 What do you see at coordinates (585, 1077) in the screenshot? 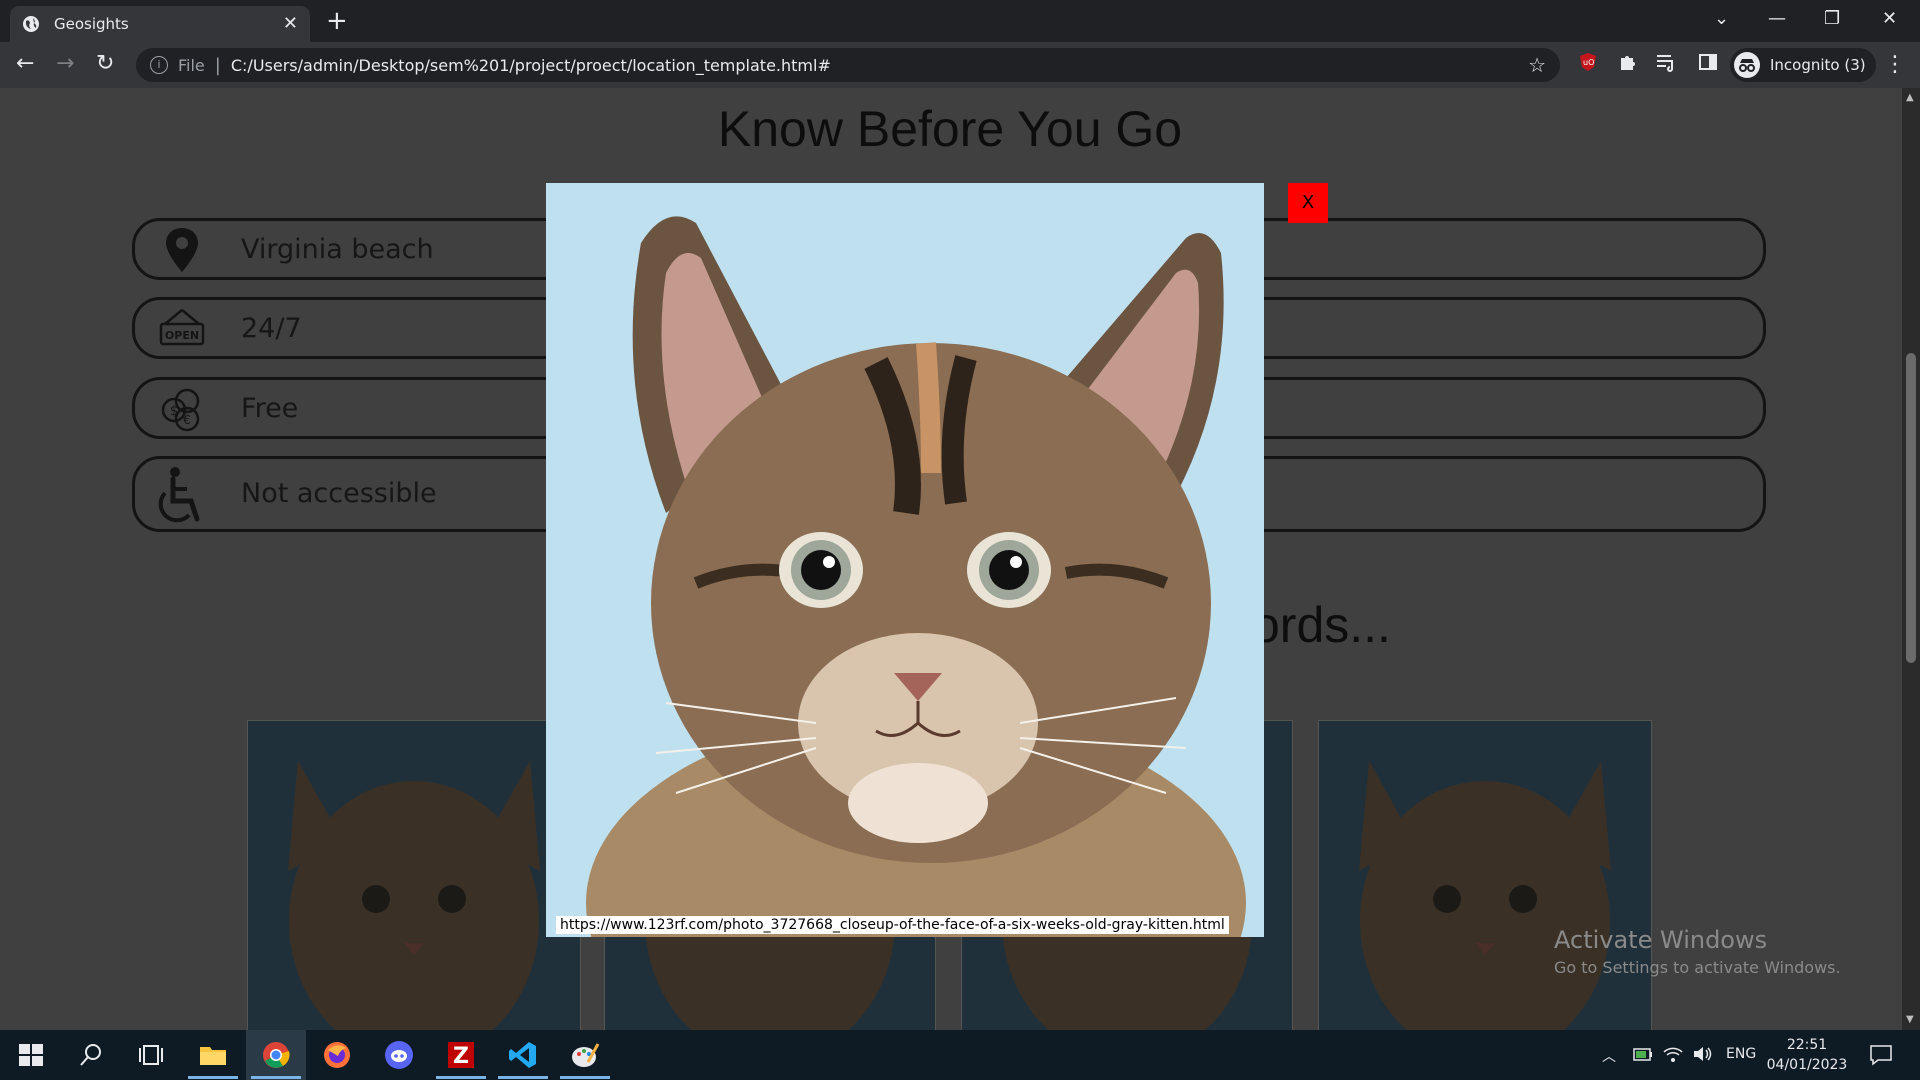
I see `paint-running-indicator` at bounding box center [585, 1077].